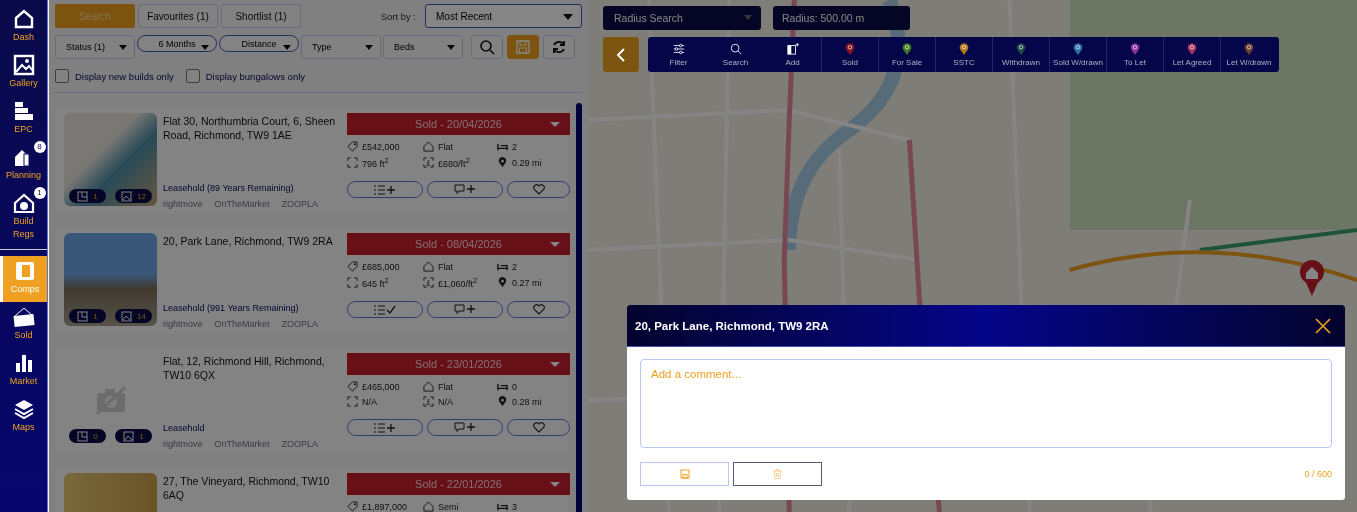 The image size is (1357, 512). I want to click on toolbar-button: Sold W/drawn, so click(1077, 54).